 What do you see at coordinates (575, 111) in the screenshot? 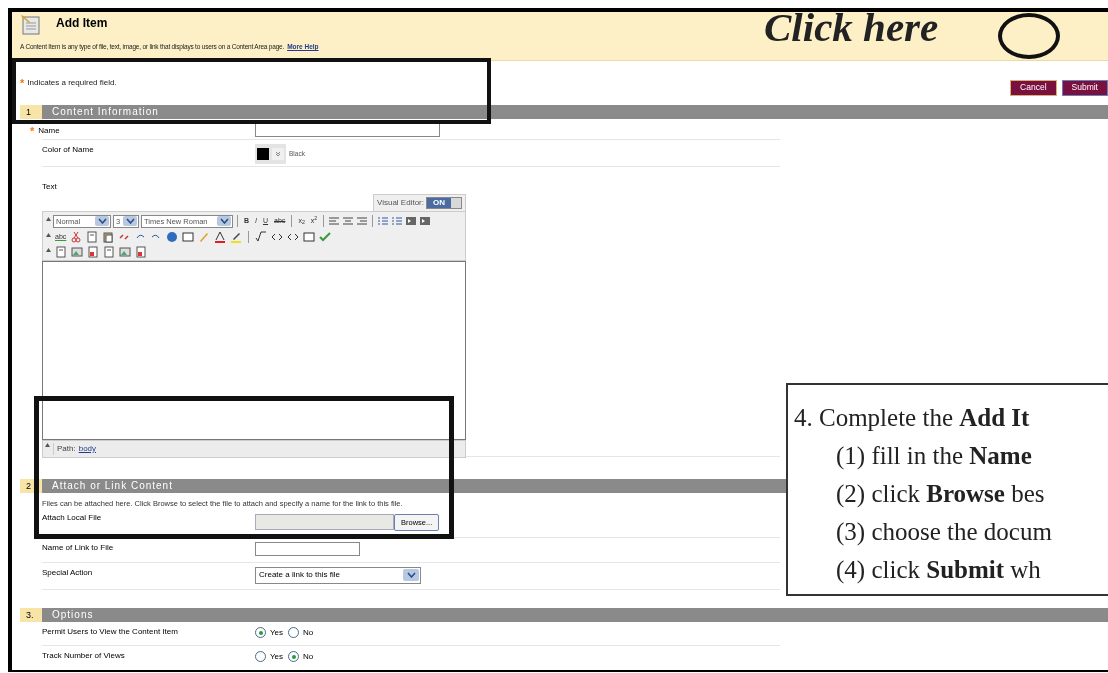
I see `section-header: Content Information` at bounding box center [575, 111].